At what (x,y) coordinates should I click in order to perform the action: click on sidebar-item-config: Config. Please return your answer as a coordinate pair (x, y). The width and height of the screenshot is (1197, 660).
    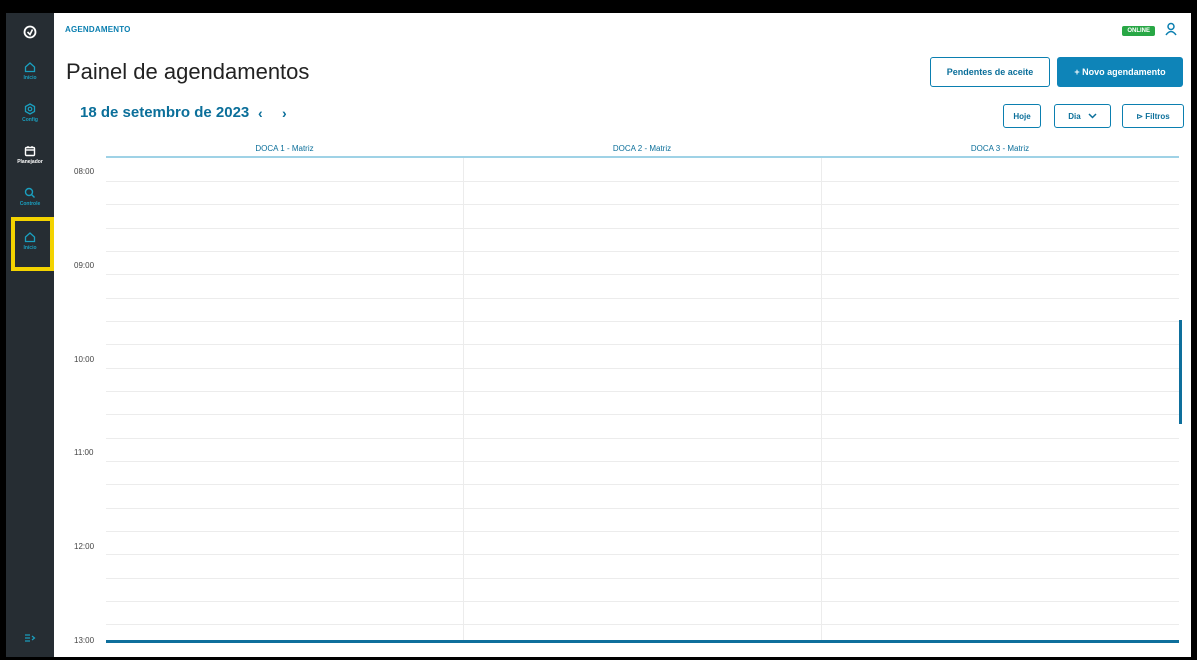
    Looking at the image, I should click on (30, 125).